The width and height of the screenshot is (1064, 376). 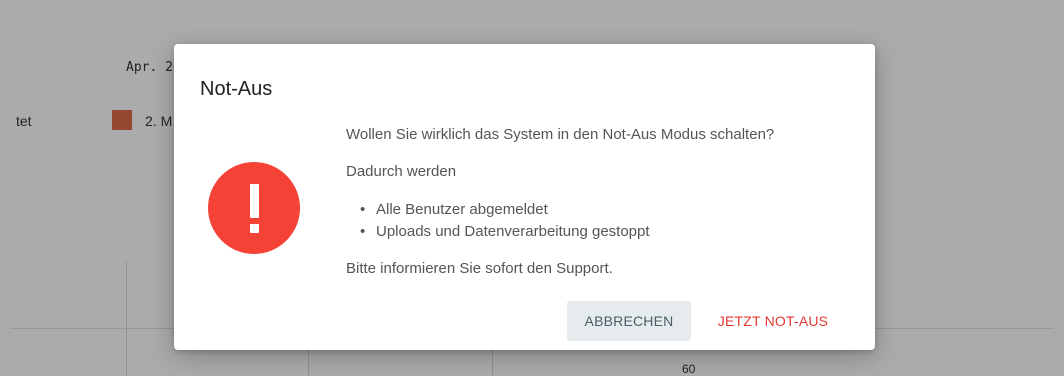 I want to click on dialog-title: Not-Aus, so click(x=236, y=89).